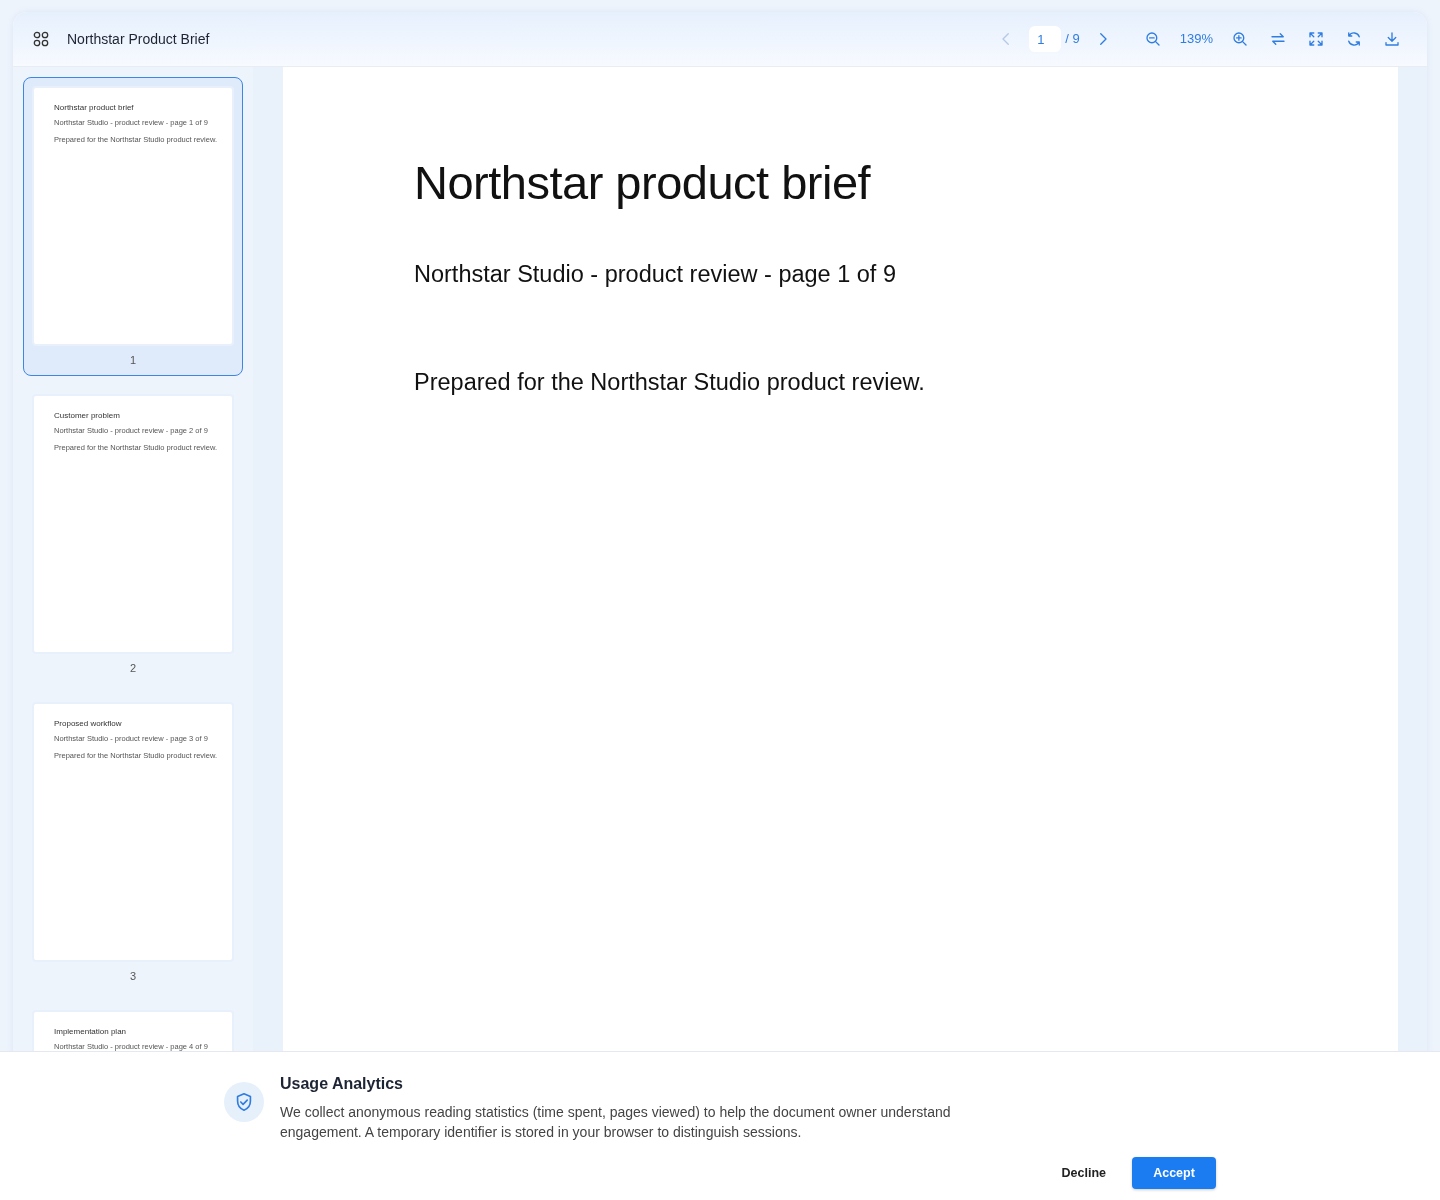 The image size is (1440, 1200). What do you see at coordinates (133, 668) in the screenshot?
I see `page-number-label: 2` at bounding box center [133, 668].